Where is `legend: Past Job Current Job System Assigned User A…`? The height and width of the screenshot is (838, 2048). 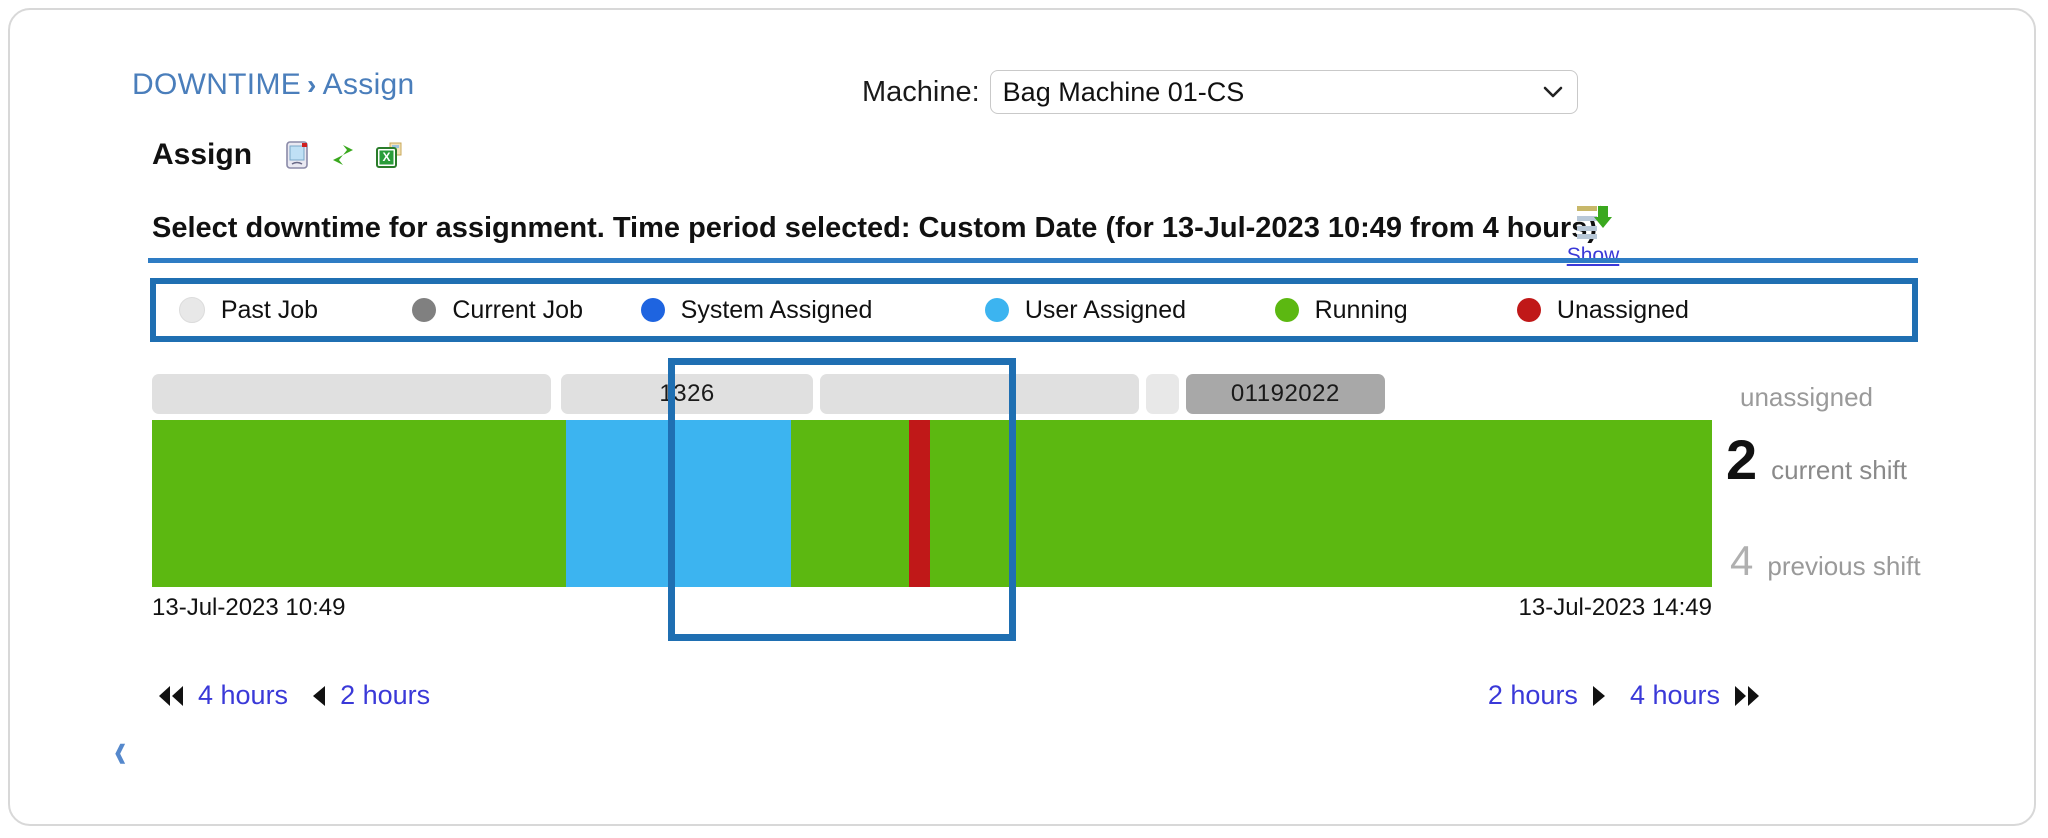 legend: Past Job Current Job System Assigned User A… is located at coordinates (1034, 310).